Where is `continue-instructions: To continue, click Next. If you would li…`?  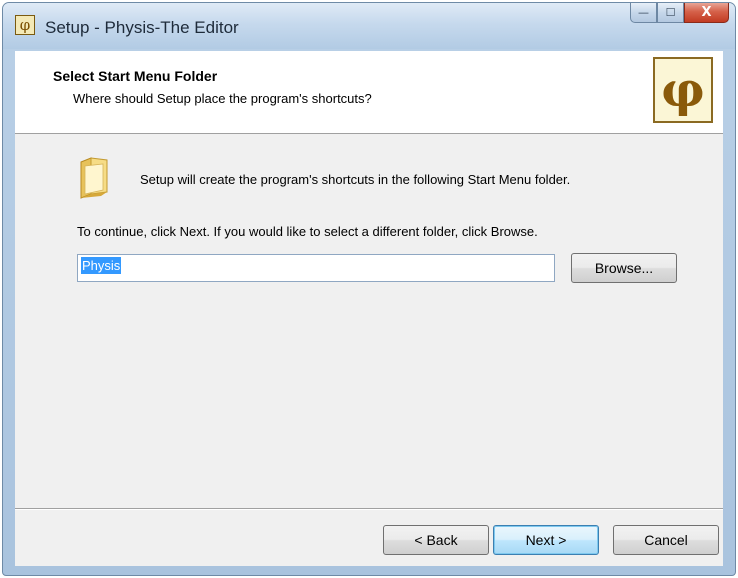 continue-instructions: To continue, click Next. If you would li… is located at coordinates (307, 231).